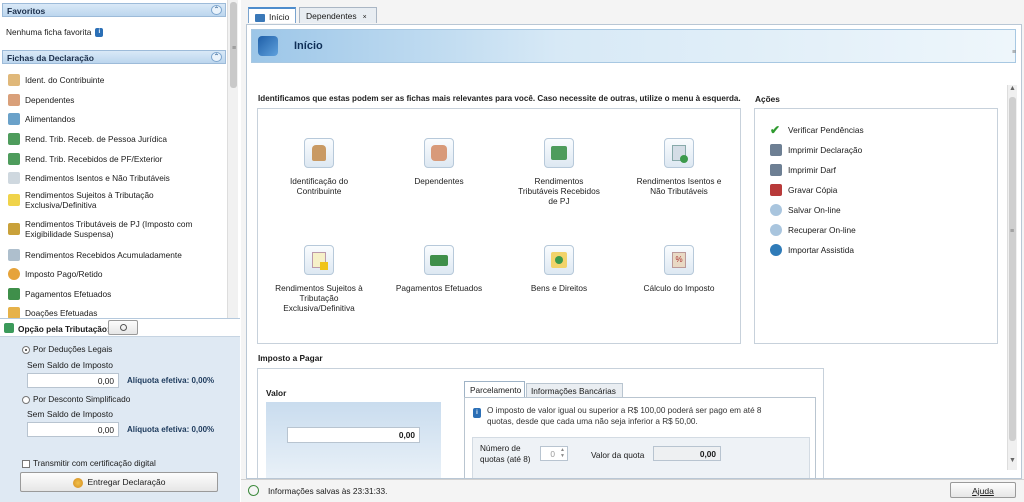  Describe the element at coordinates (618, 455) in the screenshot. I see `valor-quota-label: Valor da quota` at that location.